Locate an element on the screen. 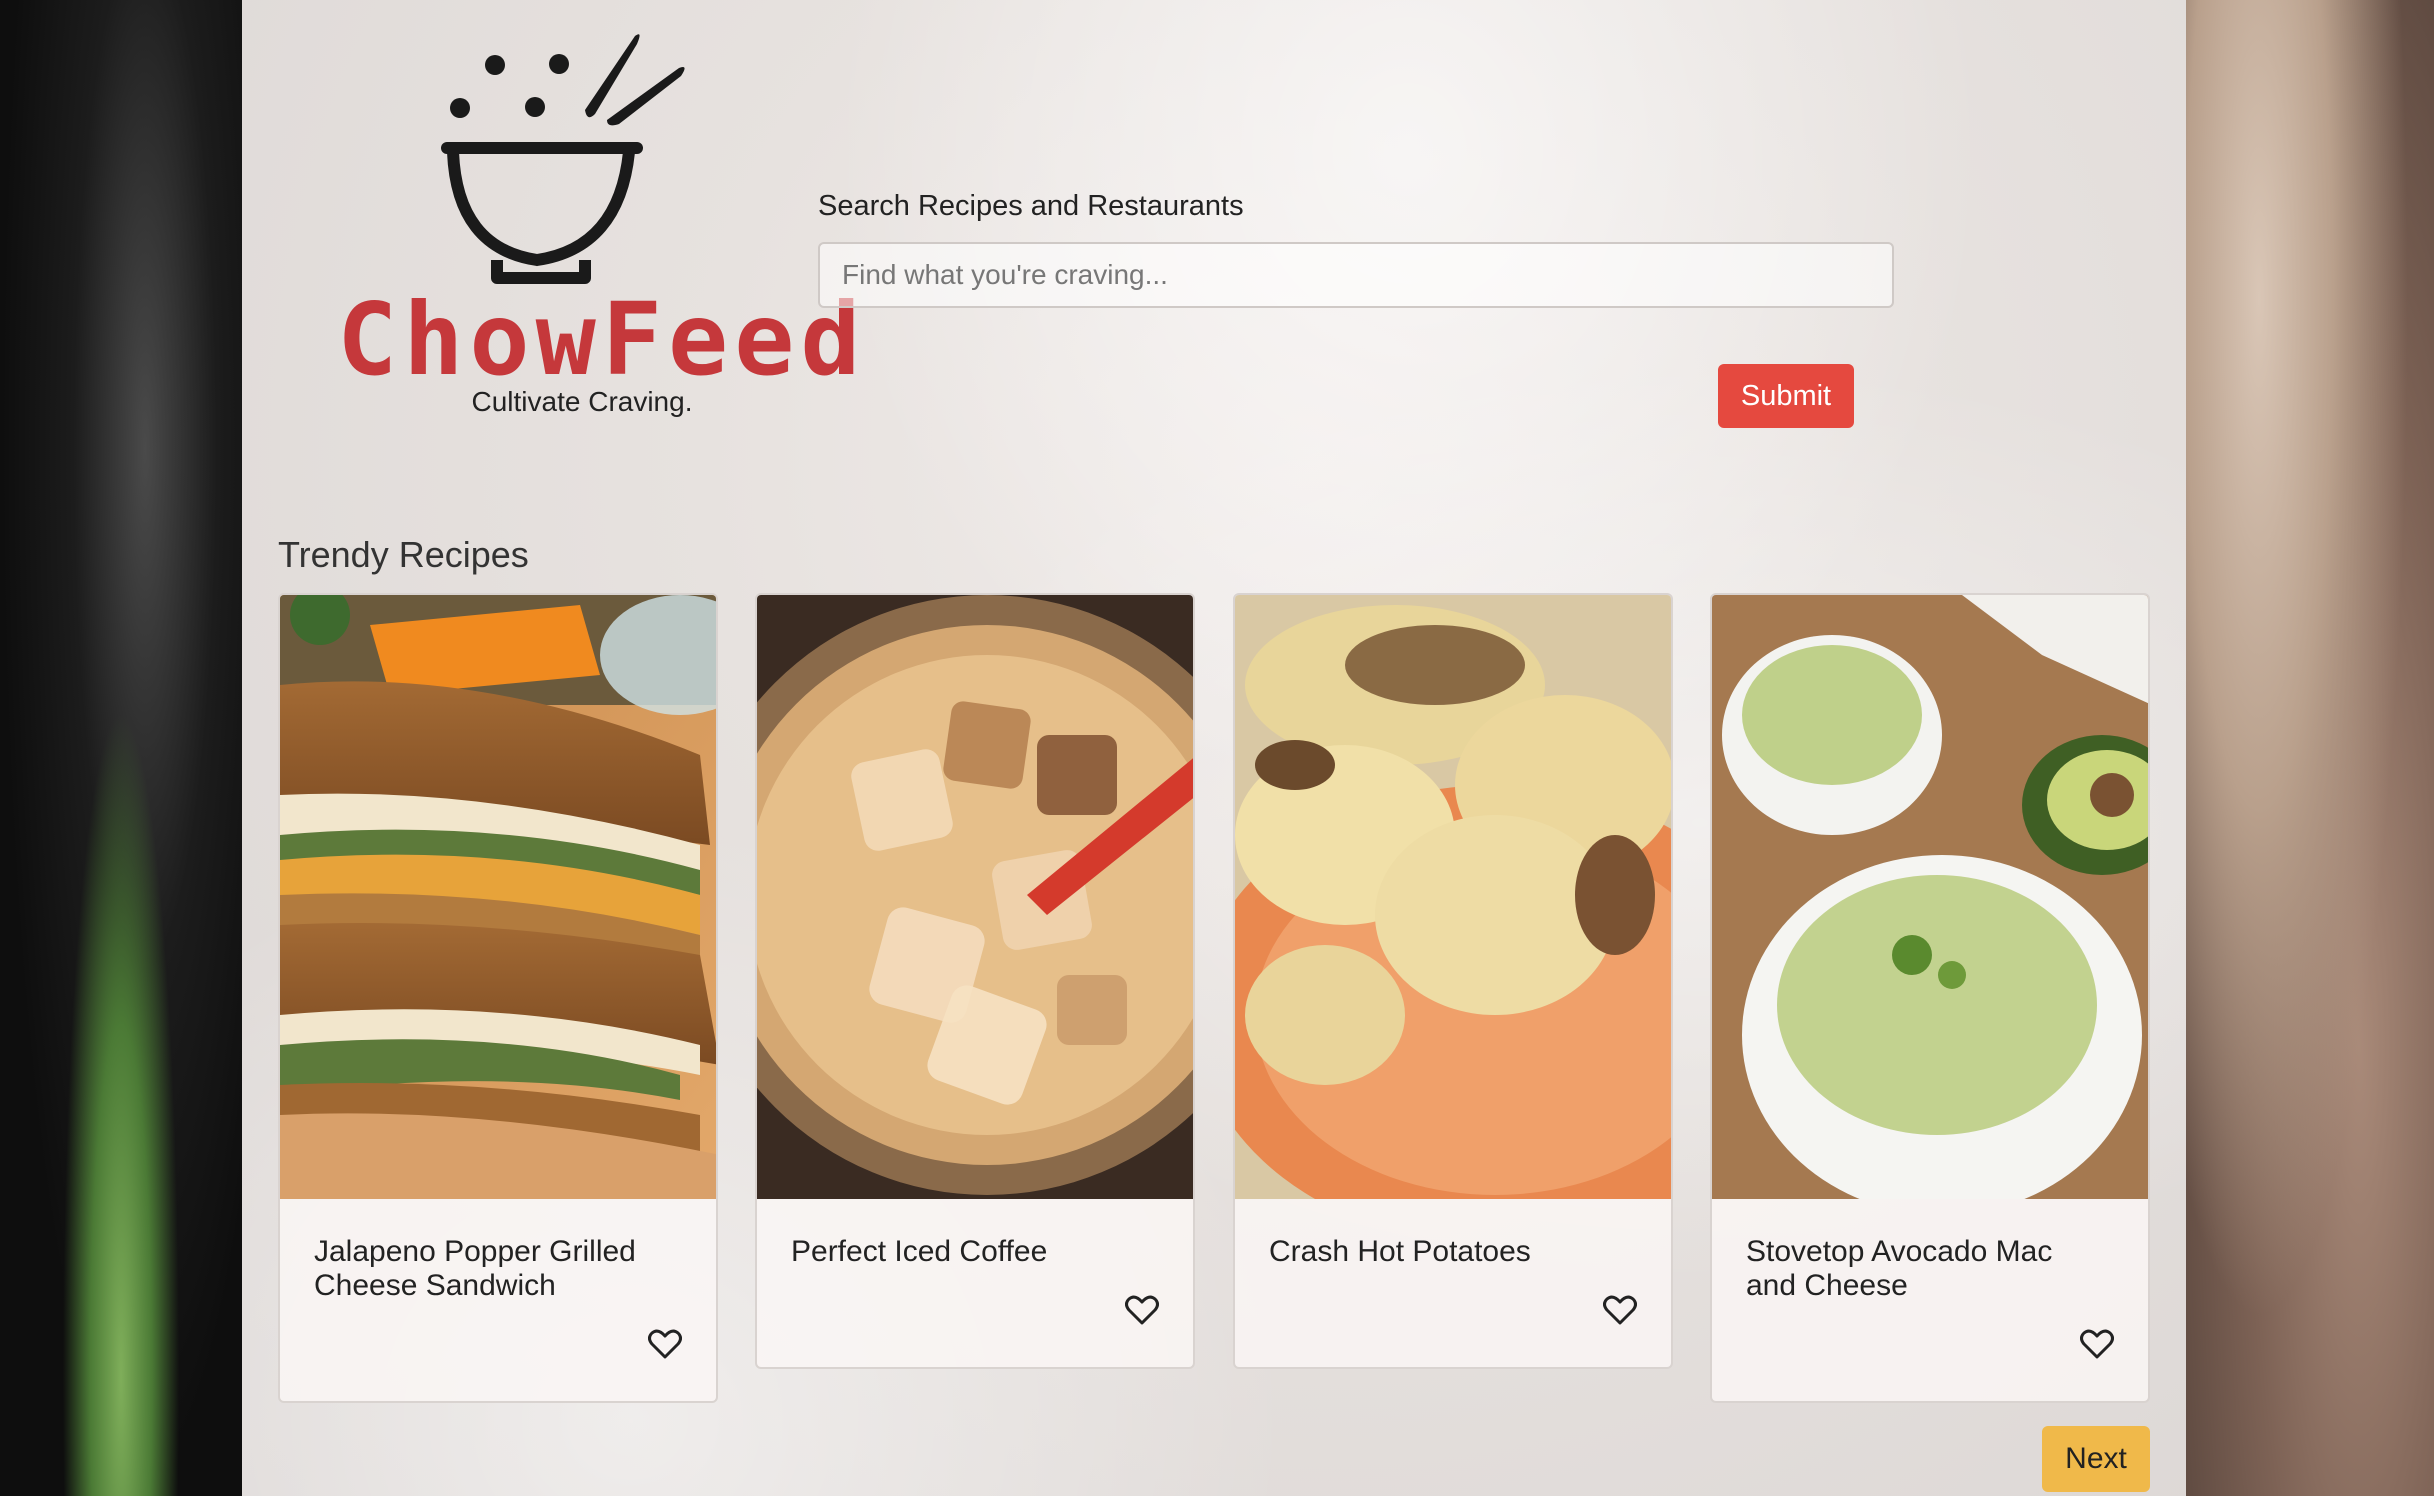 The width and height of the screenshot is (2434, 1496). background-photo-left is located at coordinates (121, 748).